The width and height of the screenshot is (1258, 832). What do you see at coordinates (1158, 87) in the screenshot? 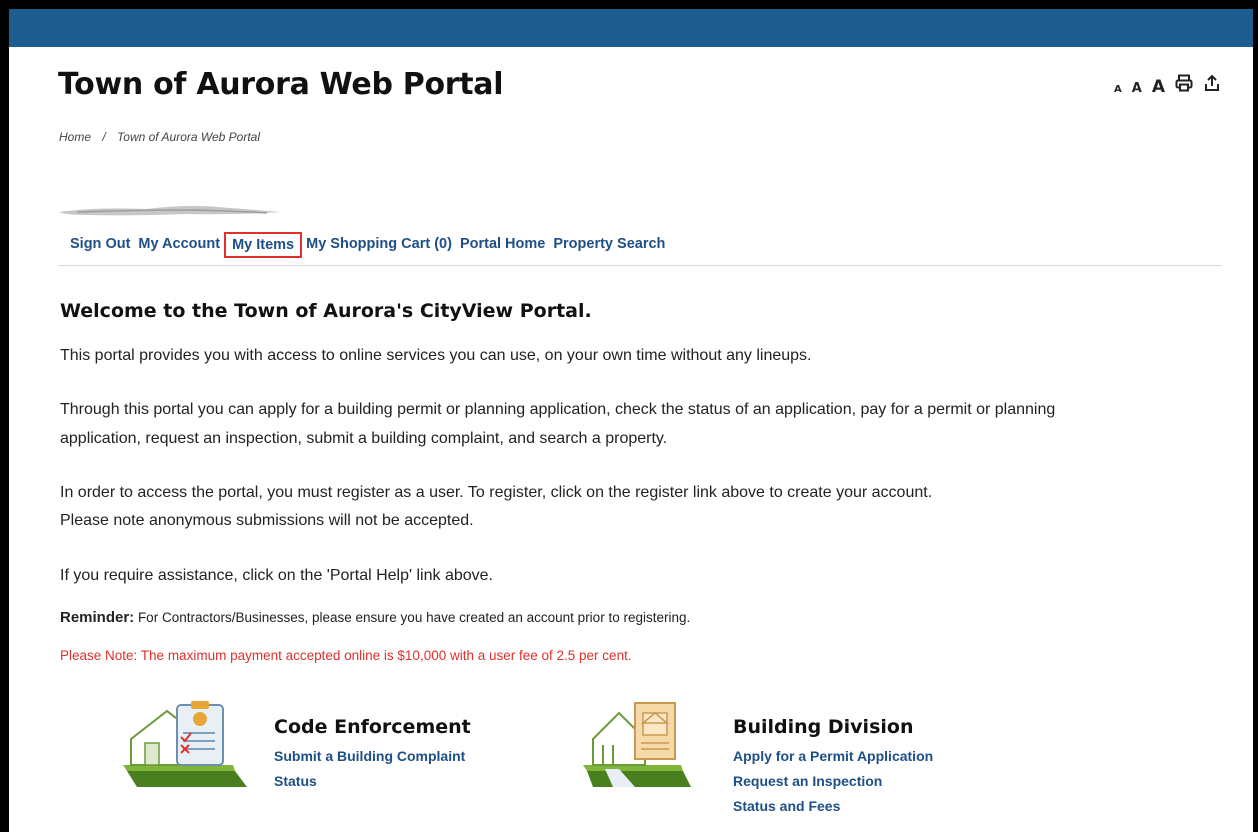
I see `font-size-large-button: A` at bounding box center [1158, 87].